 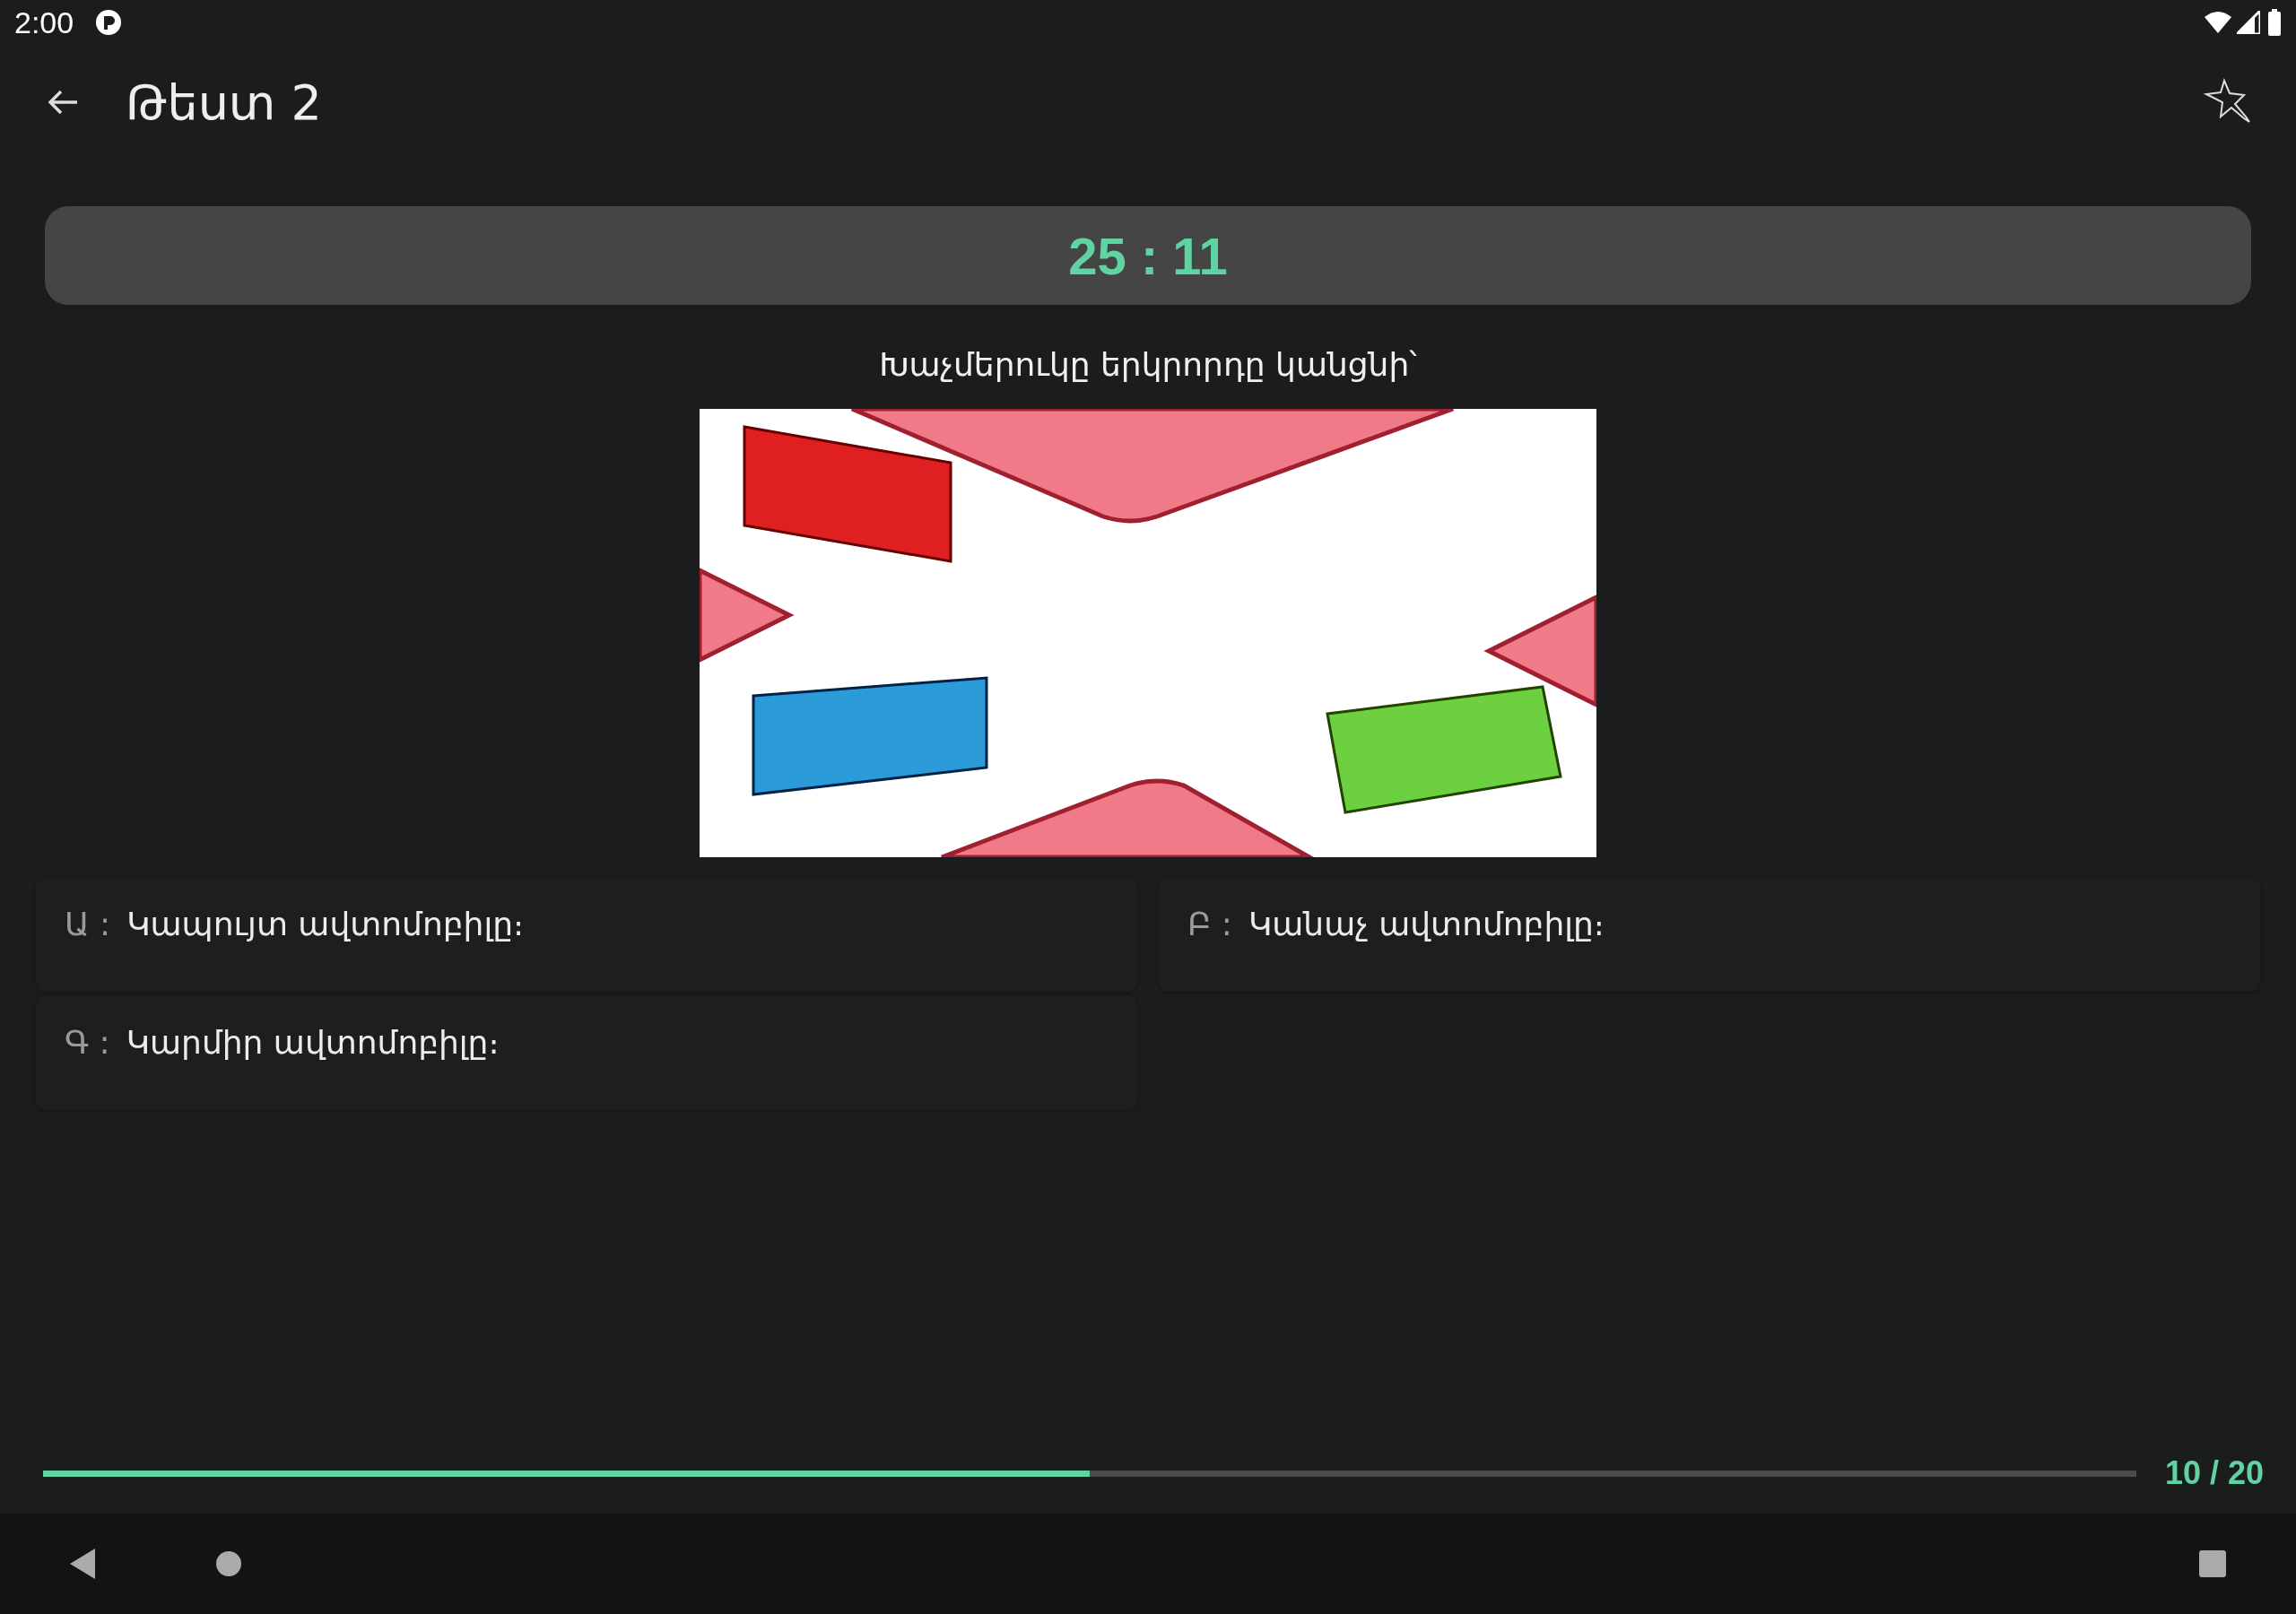 What do you see at coordinates (228, 1563) in the screenshot?
I see `nav-home-icon` at bounding box center [228, 1563].